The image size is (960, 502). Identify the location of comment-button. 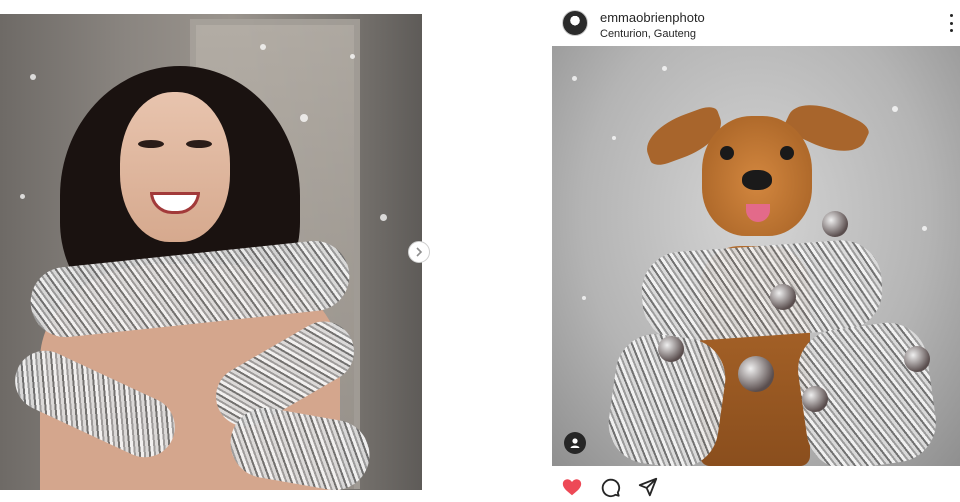
(610, 487).